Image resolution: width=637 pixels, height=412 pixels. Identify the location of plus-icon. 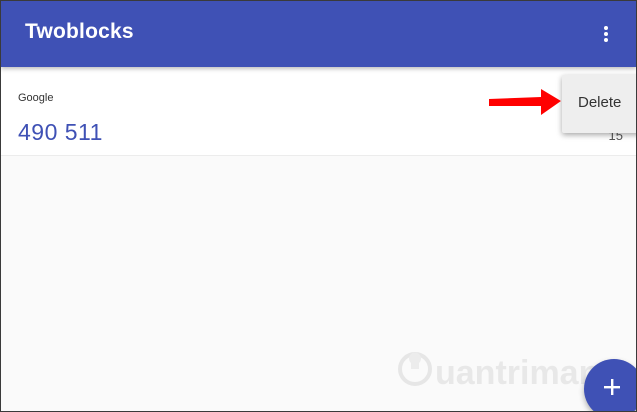
(612, 387).